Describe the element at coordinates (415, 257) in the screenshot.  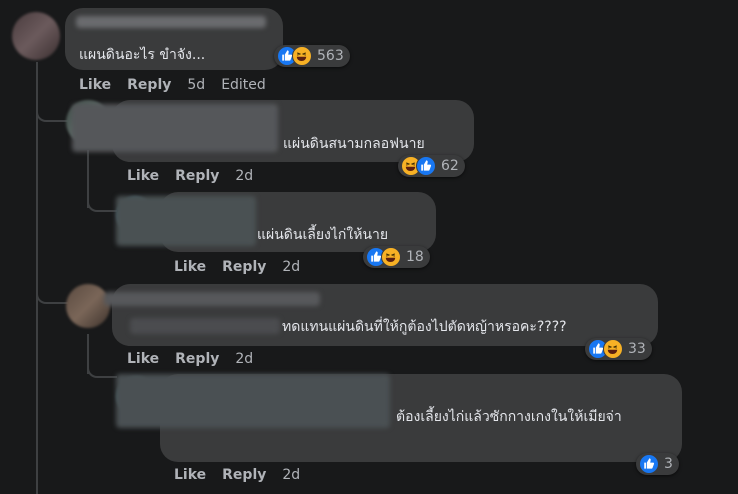
I see `reaction-count: 18` at that location.